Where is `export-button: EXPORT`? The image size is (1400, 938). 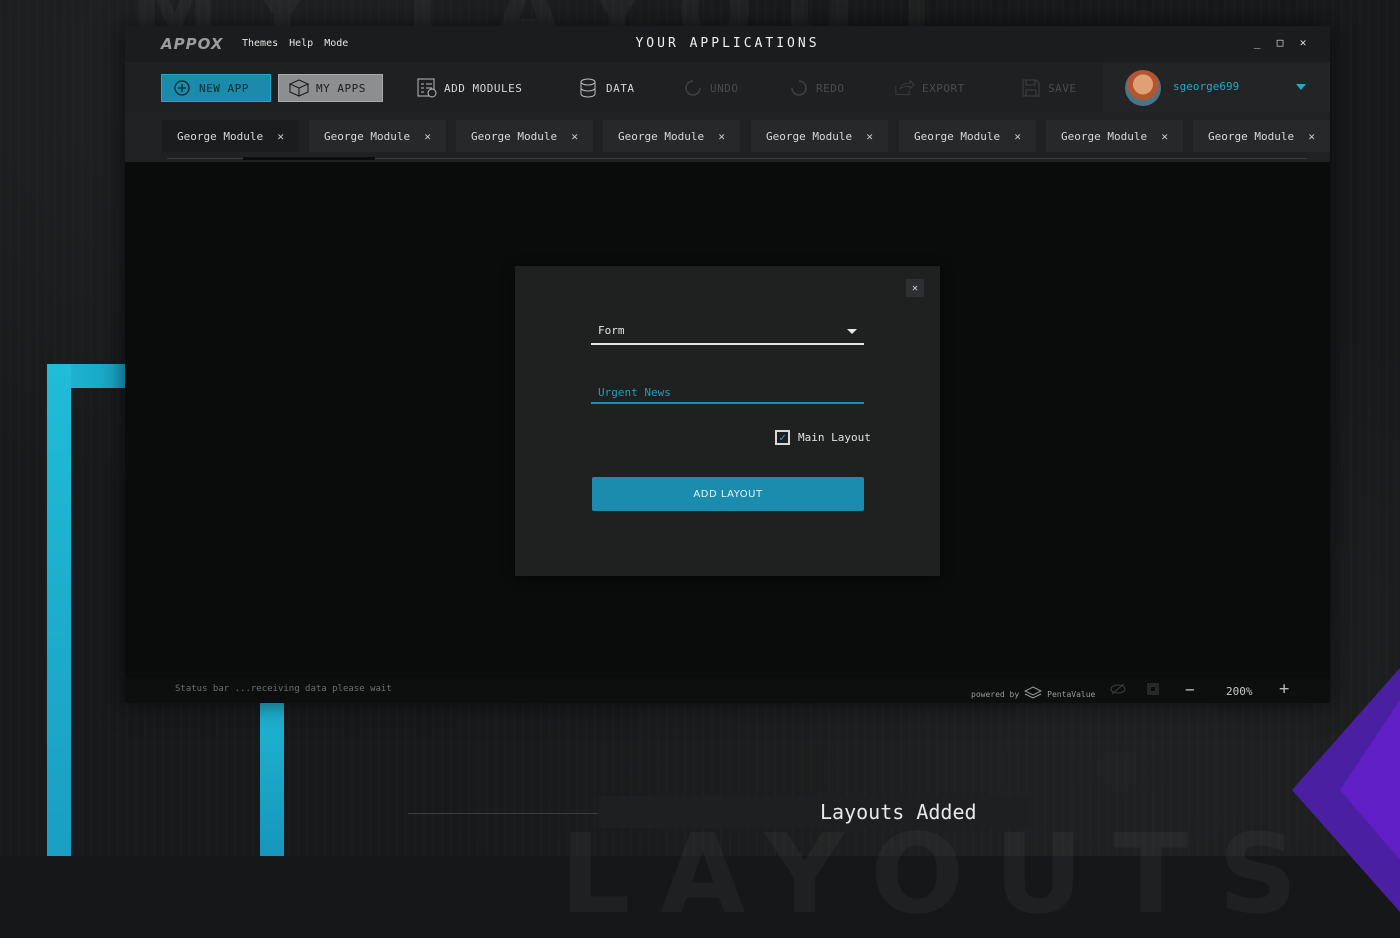
export-button: EXPORT is located at coordinates (930, 88).